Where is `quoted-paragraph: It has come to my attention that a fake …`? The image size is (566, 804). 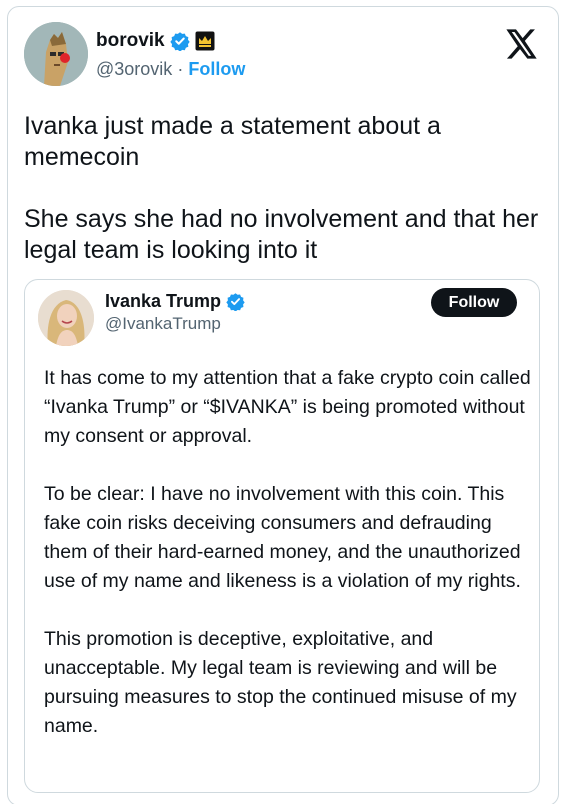
quoted-paragraph: It has come to my attention that a fake … is located at coordinates (287, 407).